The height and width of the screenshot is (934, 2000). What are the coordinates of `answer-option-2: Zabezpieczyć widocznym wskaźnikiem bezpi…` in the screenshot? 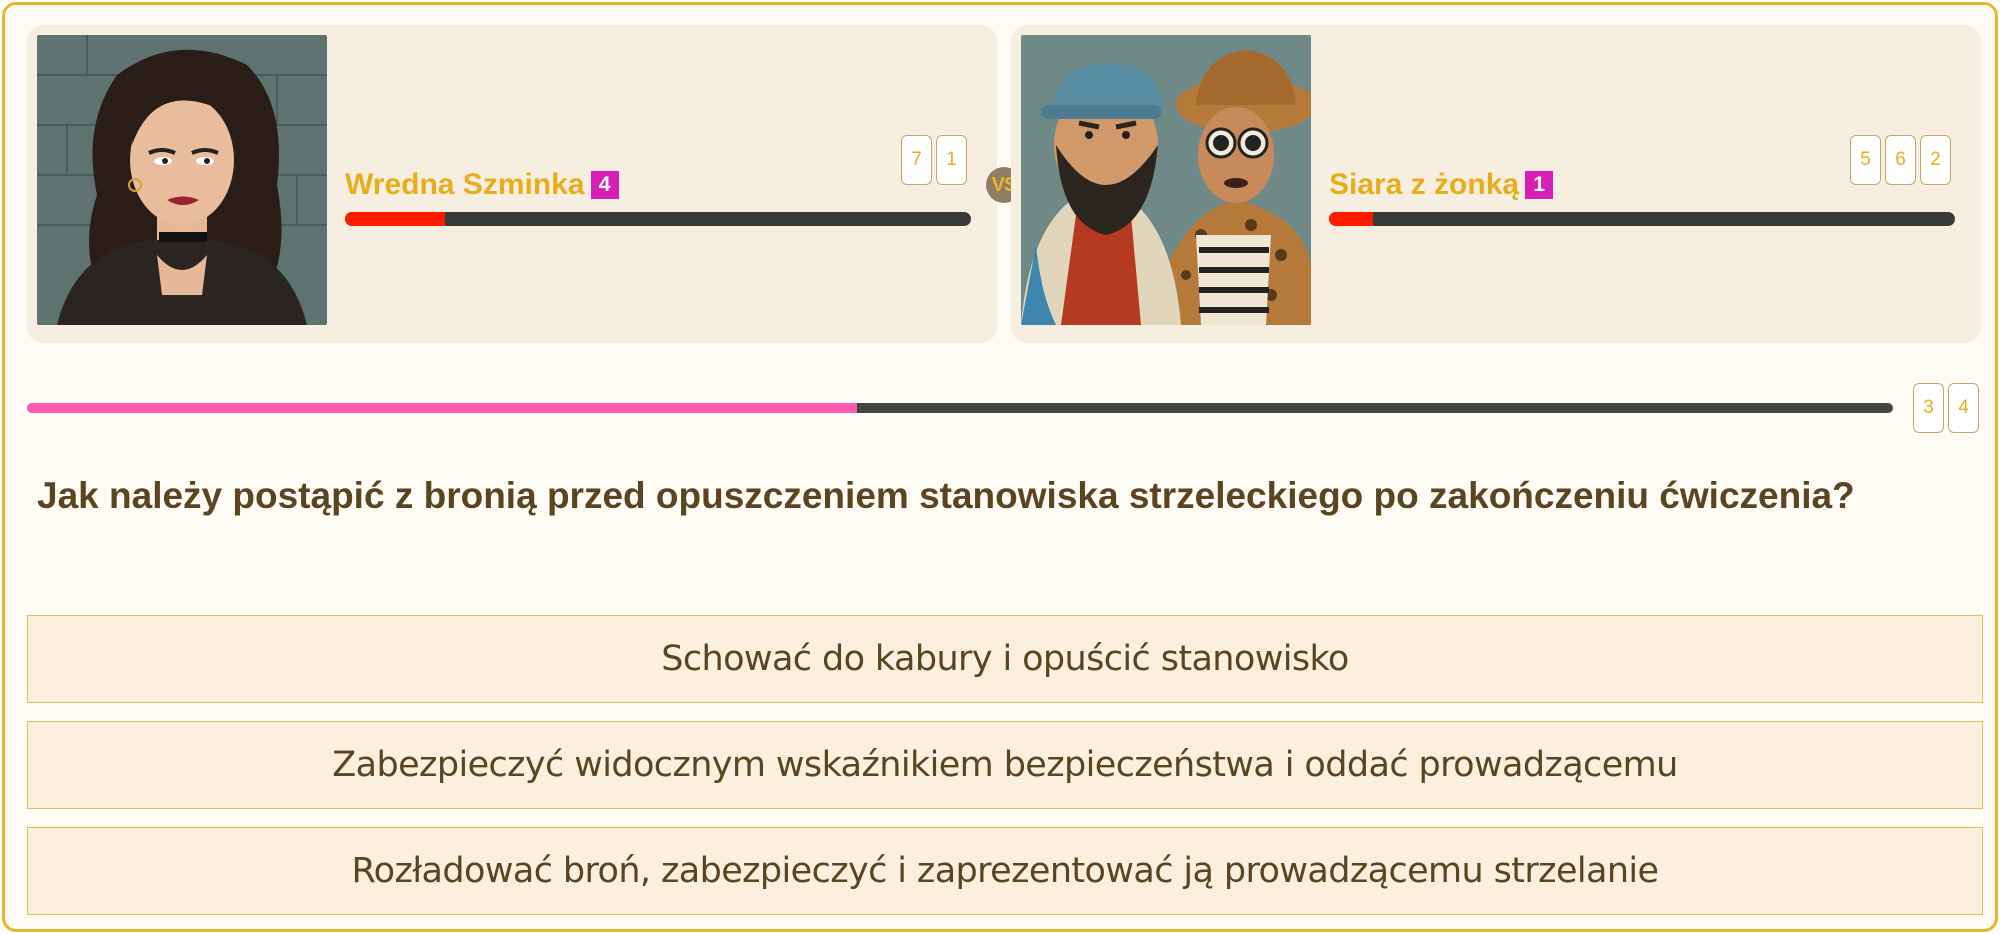 It's located at (1005, 765).